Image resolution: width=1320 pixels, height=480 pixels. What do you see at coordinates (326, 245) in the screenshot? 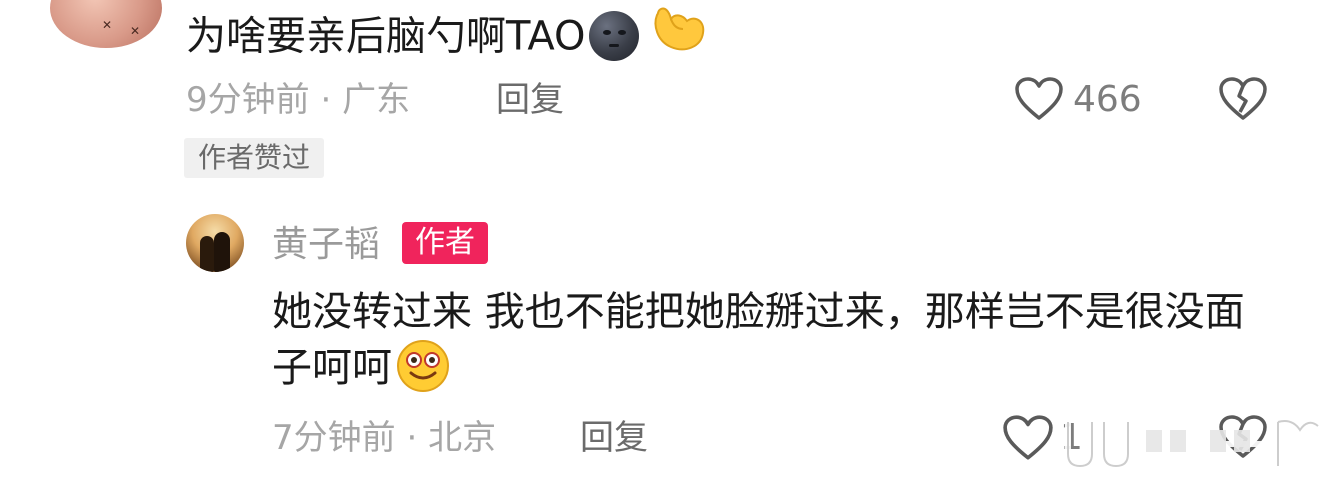
I see `username: 黄子韬` at bounding box center [326, 245].